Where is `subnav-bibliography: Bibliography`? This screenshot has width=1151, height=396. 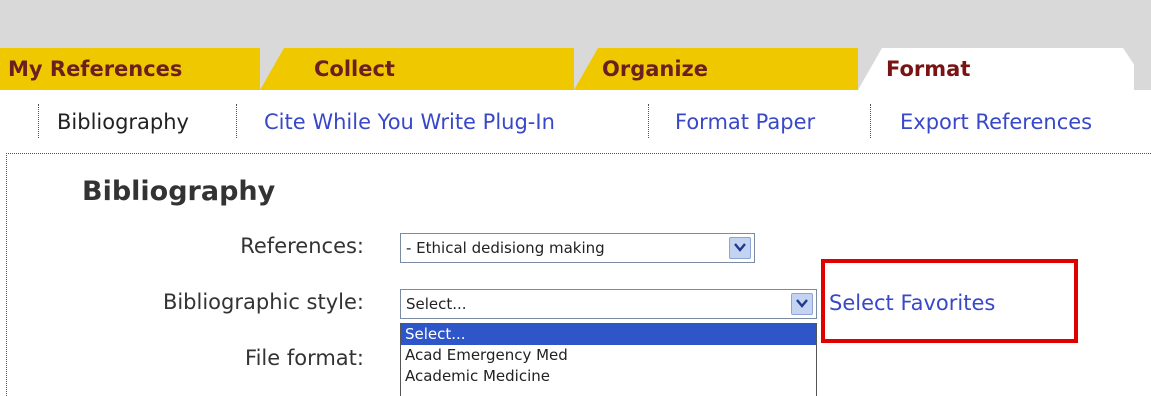
subnav-bibliography: Bibliography is located at coordinates (123, 122).